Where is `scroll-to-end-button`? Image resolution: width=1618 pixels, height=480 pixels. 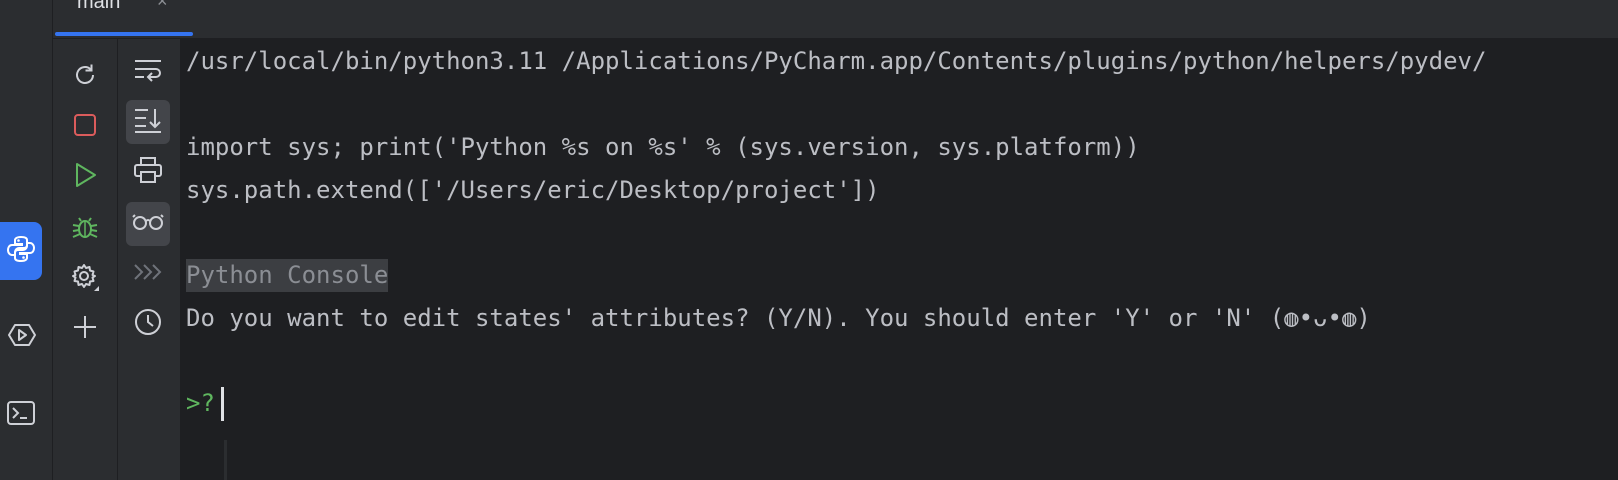
scroll-to-end-button is located at coordinates (148, 122).